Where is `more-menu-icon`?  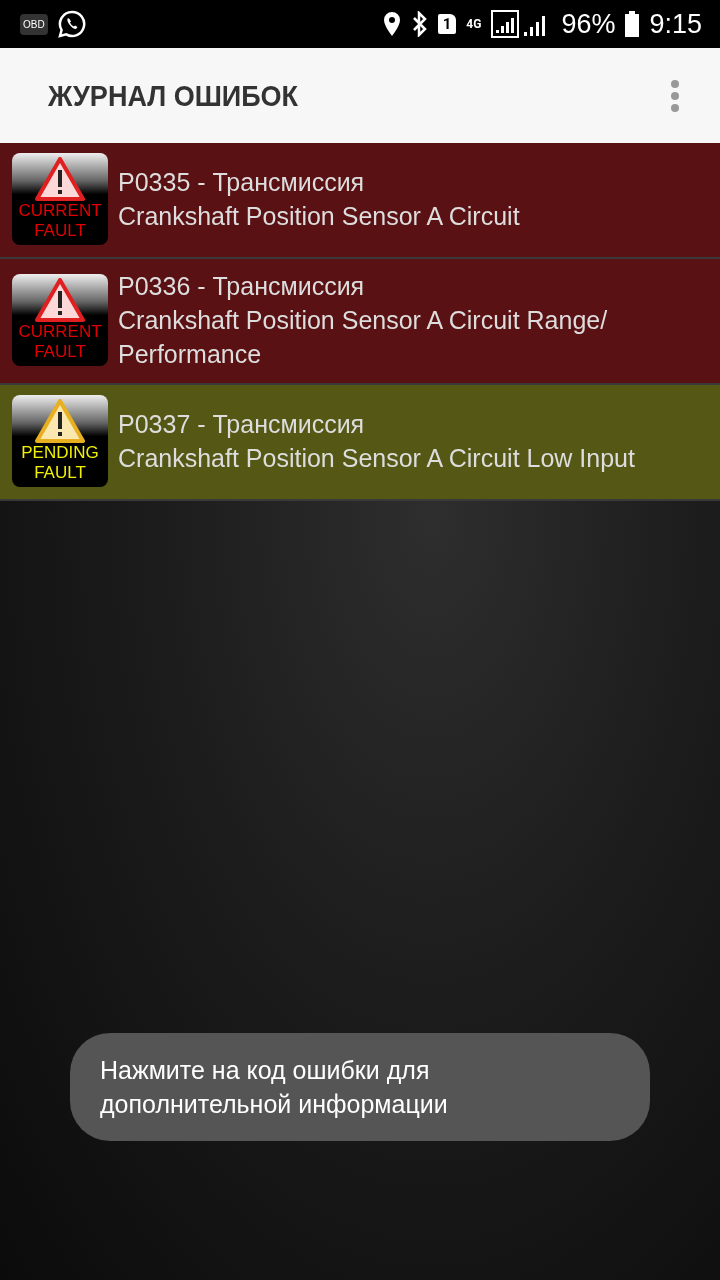
more-menu-icon is located at coordinates (675, 95).